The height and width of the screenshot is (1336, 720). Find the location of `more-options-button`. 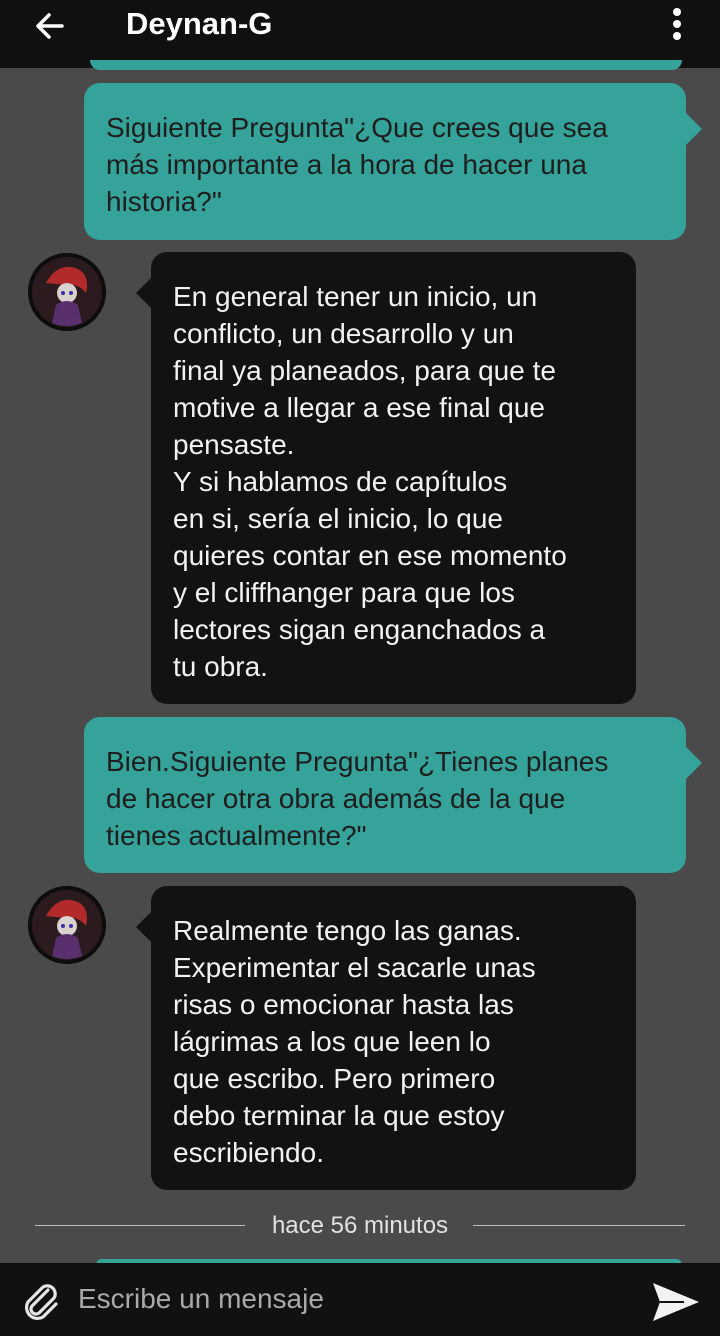

more-options-button is located at coordinates (677, 24).